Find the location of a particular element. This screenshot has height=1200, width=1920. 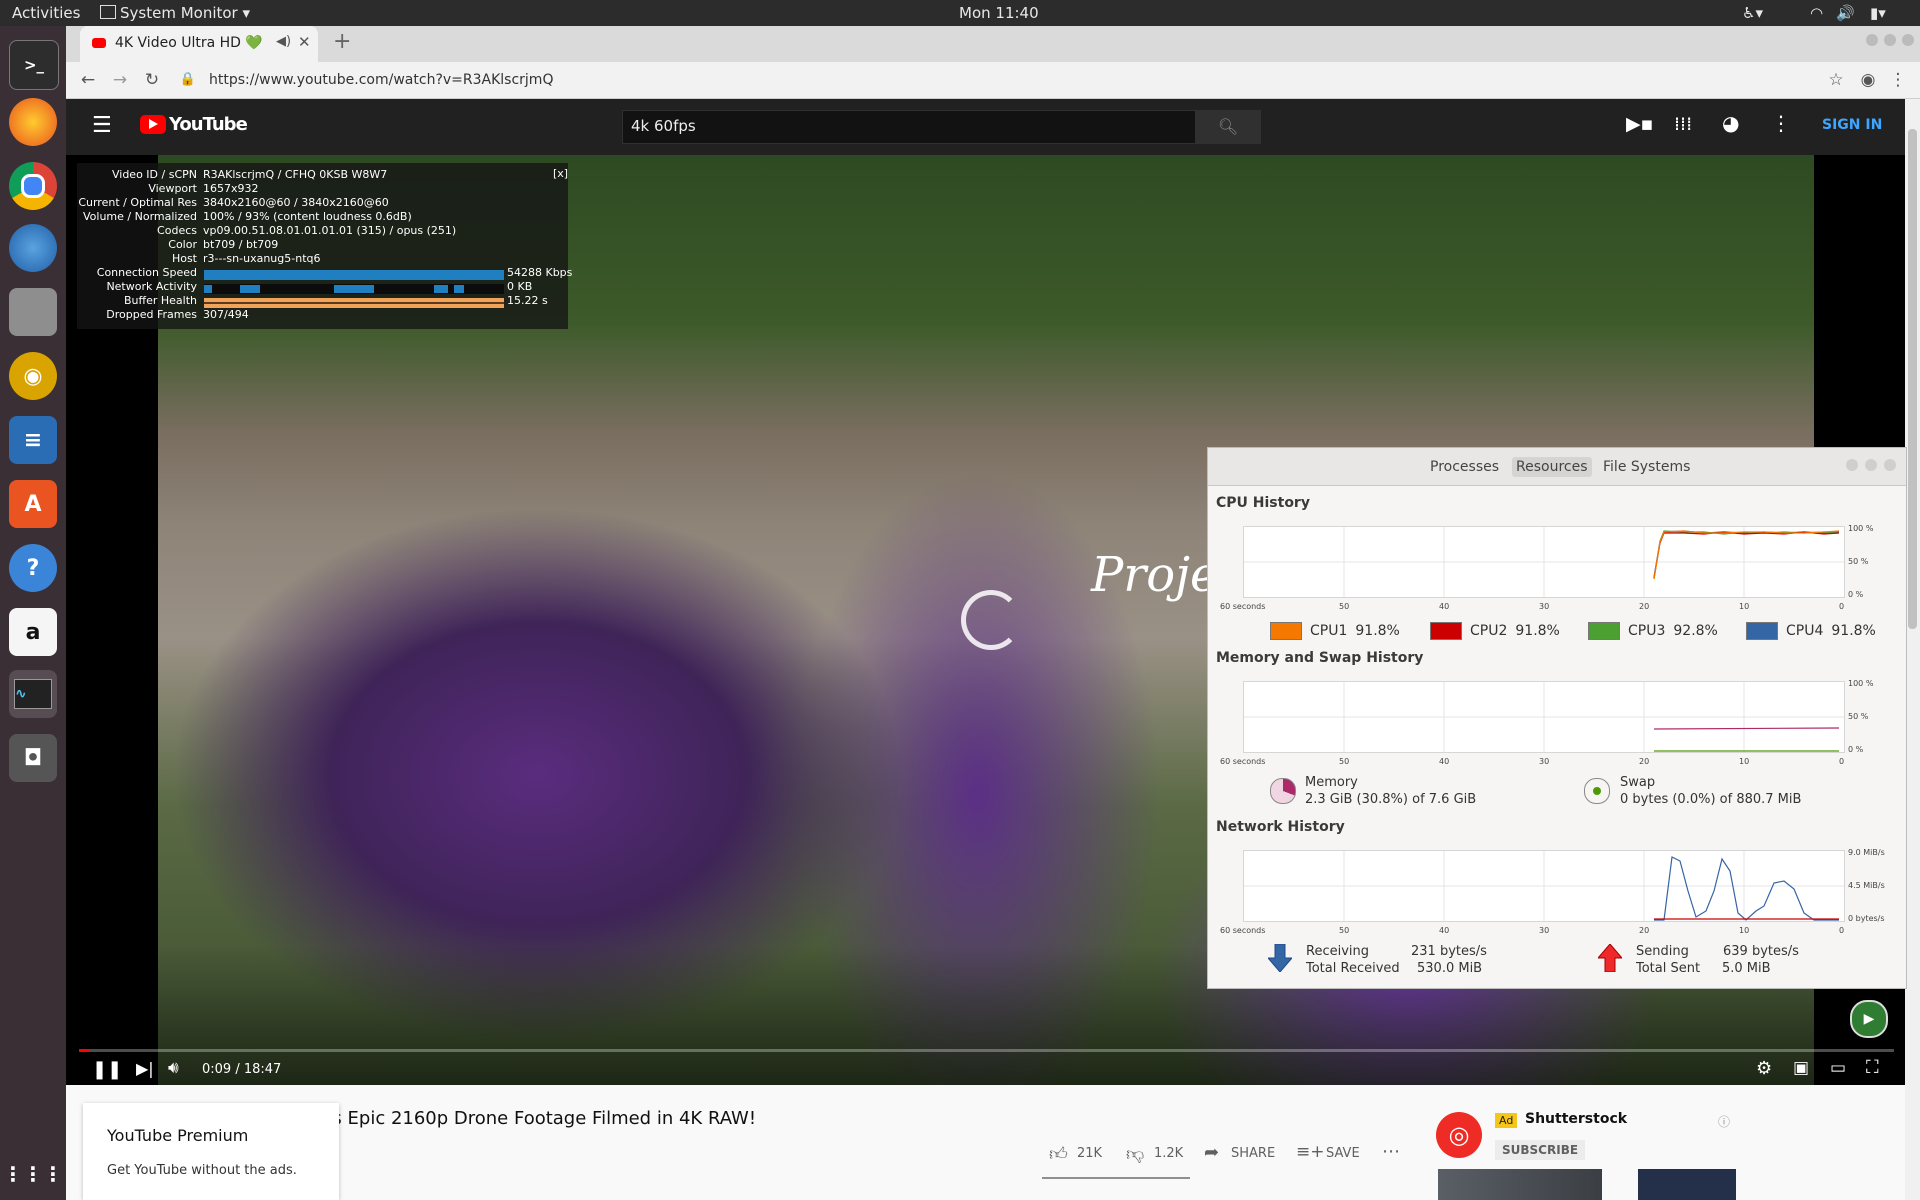

browser-tab: 4K Video Ultra HD 💚 ◀) ✕ is located at coordinates (199, 44).